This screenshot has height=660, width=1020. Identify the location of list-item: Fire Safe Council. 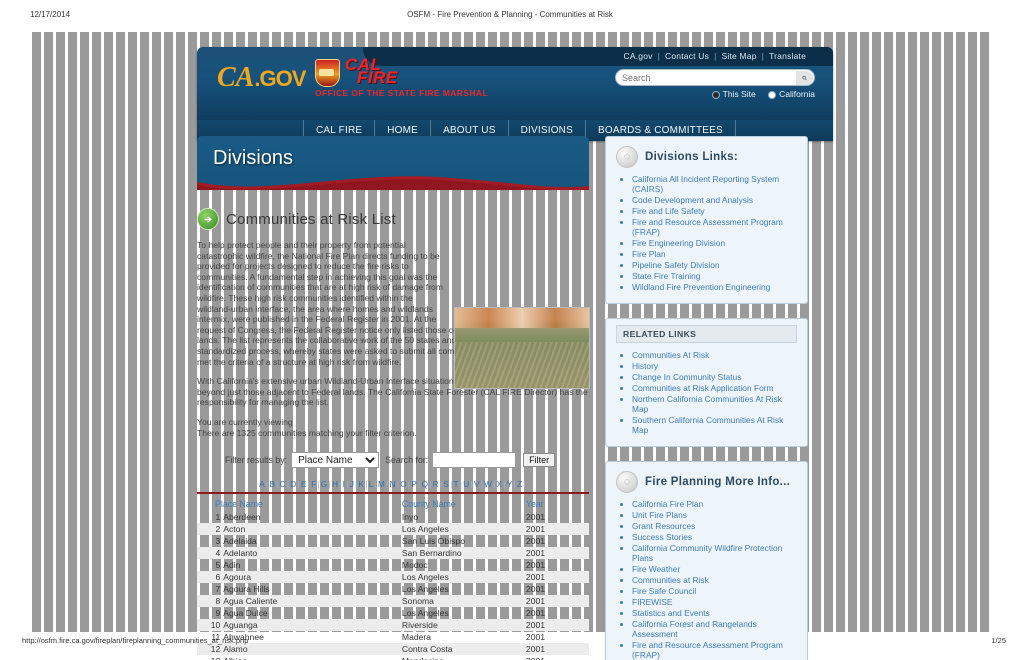
(714, 591).